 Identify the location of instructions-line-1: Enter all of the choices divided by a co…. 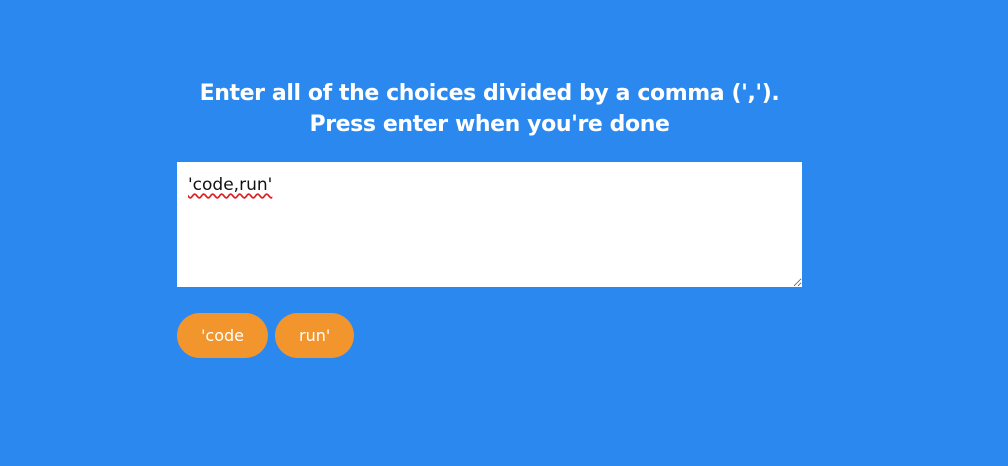
(489, 93).